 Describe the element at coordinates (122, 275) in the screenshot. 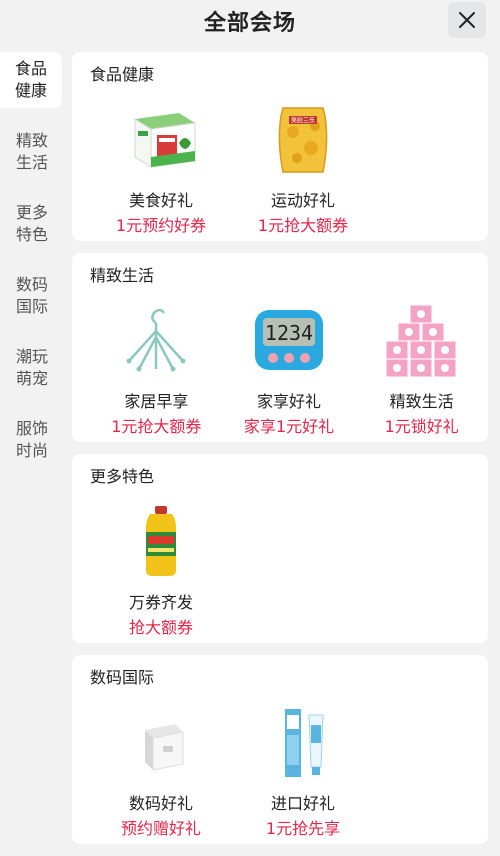

I see `section-title: 精致生活` at that location.